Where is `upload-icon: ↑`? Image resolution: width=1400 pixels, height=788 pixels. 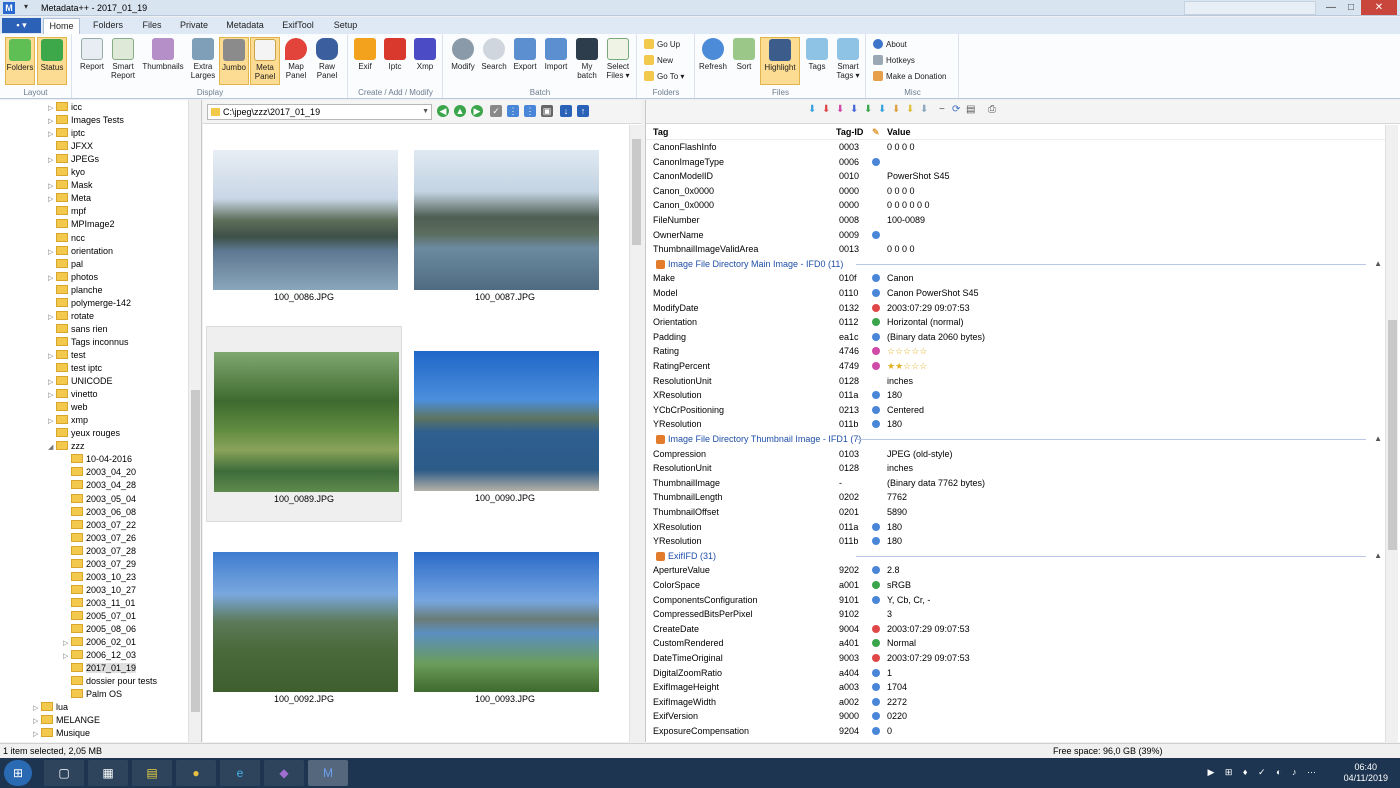
upload-icon: ↑ is located at coordinates (583, 111).